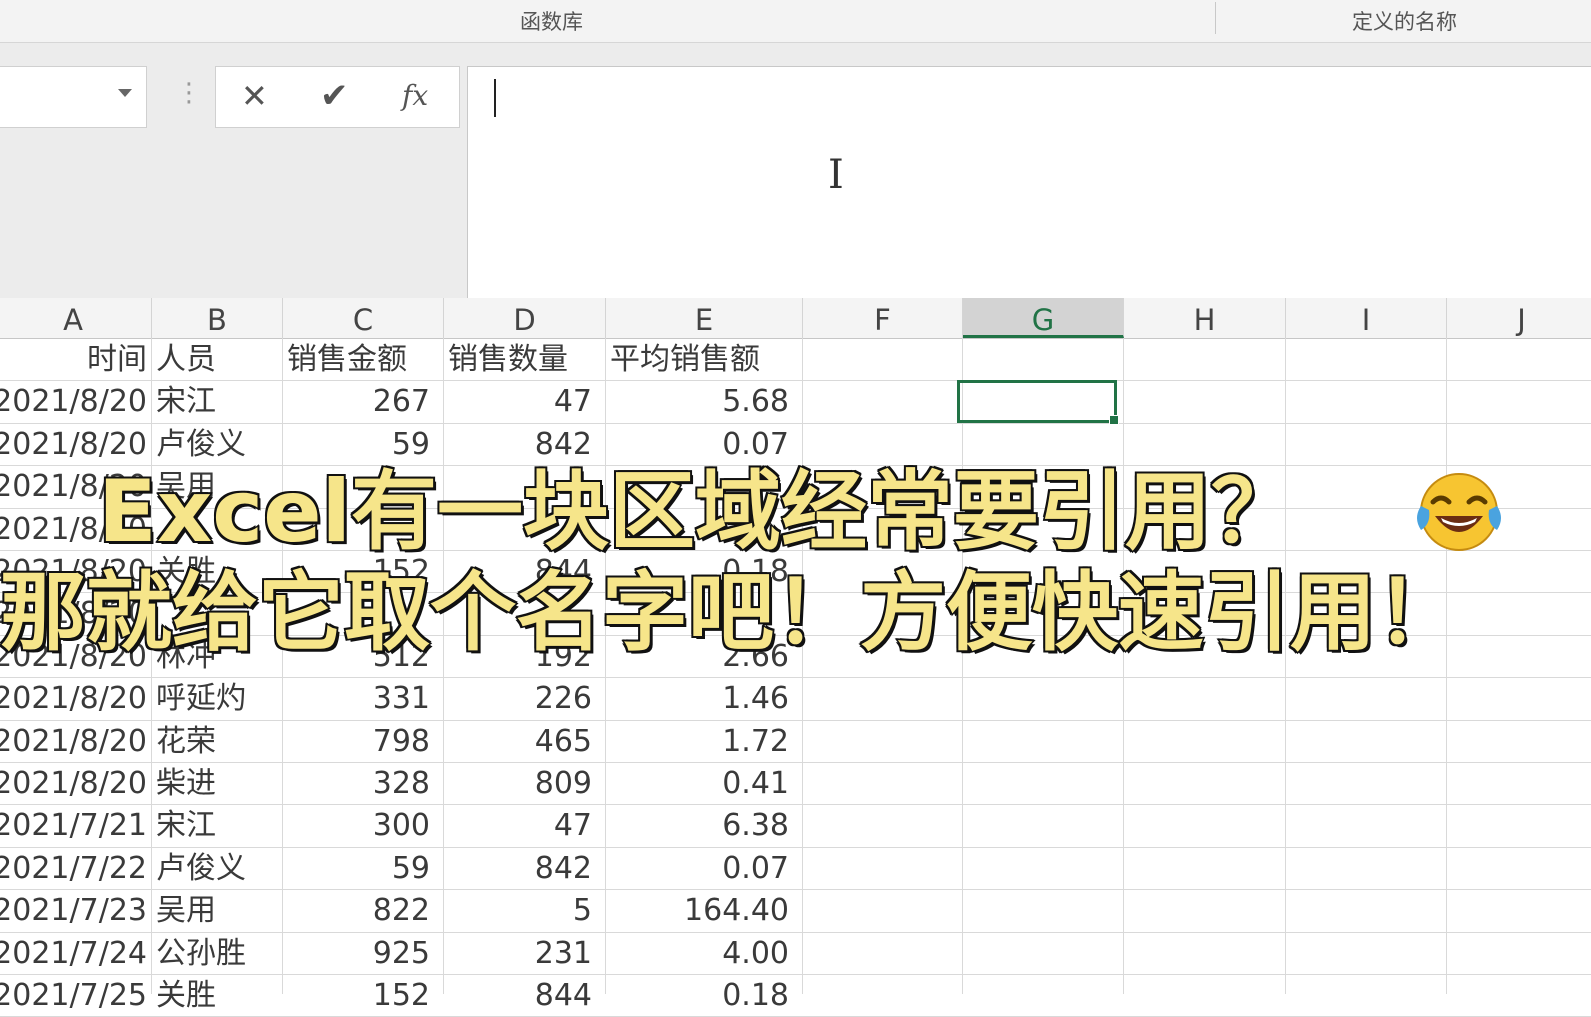  What do you see at coordinates (218, 783) in the screenshot?
I see `table-cell: 柴进` at bounding box center [218, 783].